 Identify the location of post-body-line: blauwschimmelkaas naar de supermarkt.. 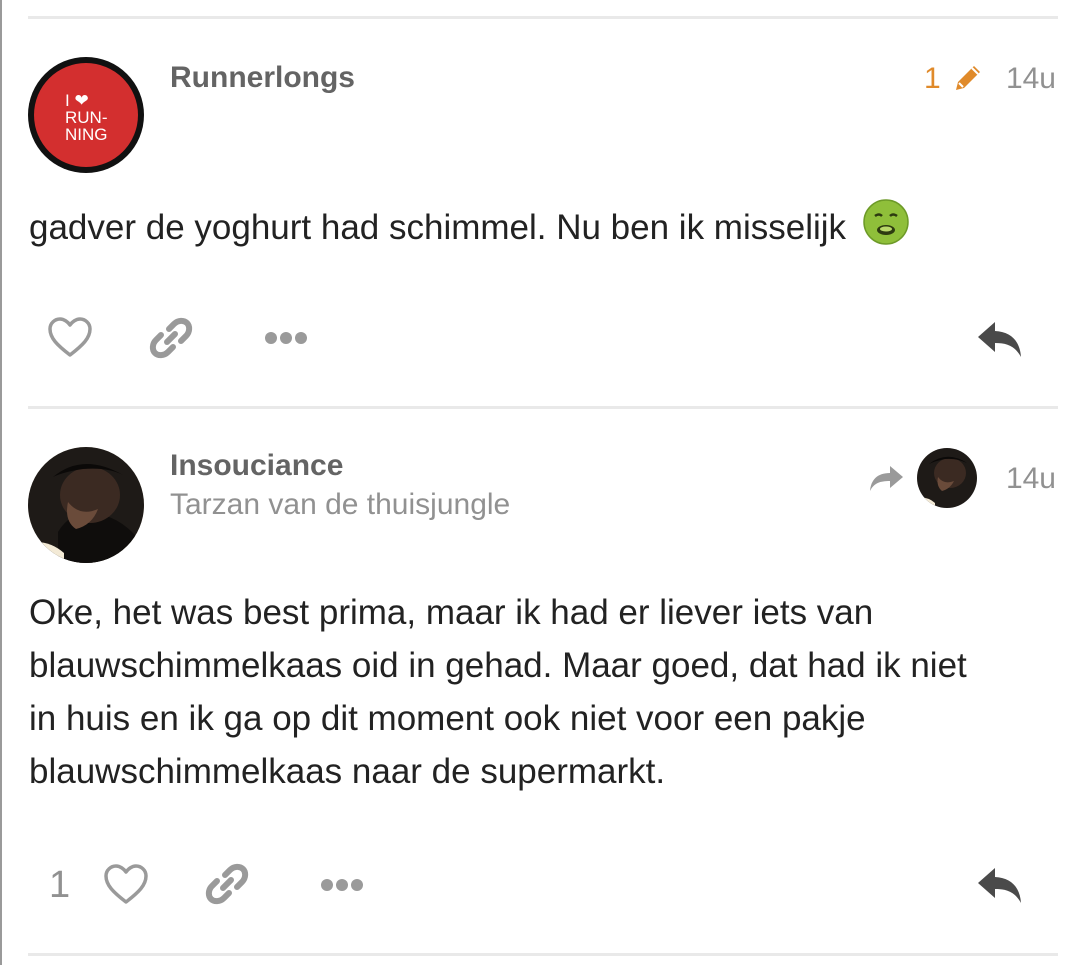
(347, 771).